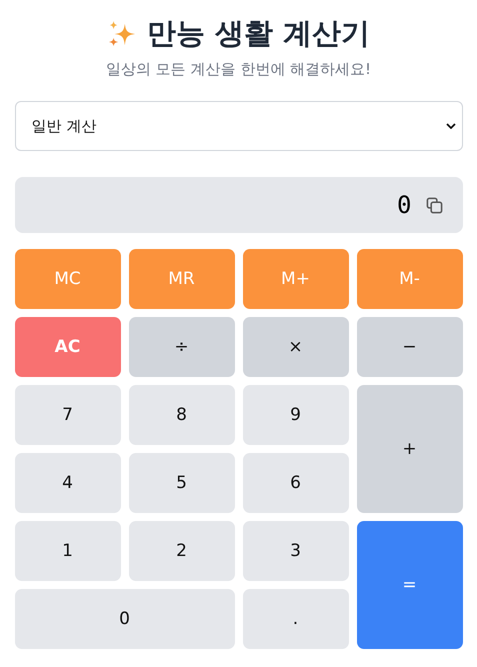  Describe the element at coordinates (434, 205) in the screenshot. I see `copy-icon` at that location.